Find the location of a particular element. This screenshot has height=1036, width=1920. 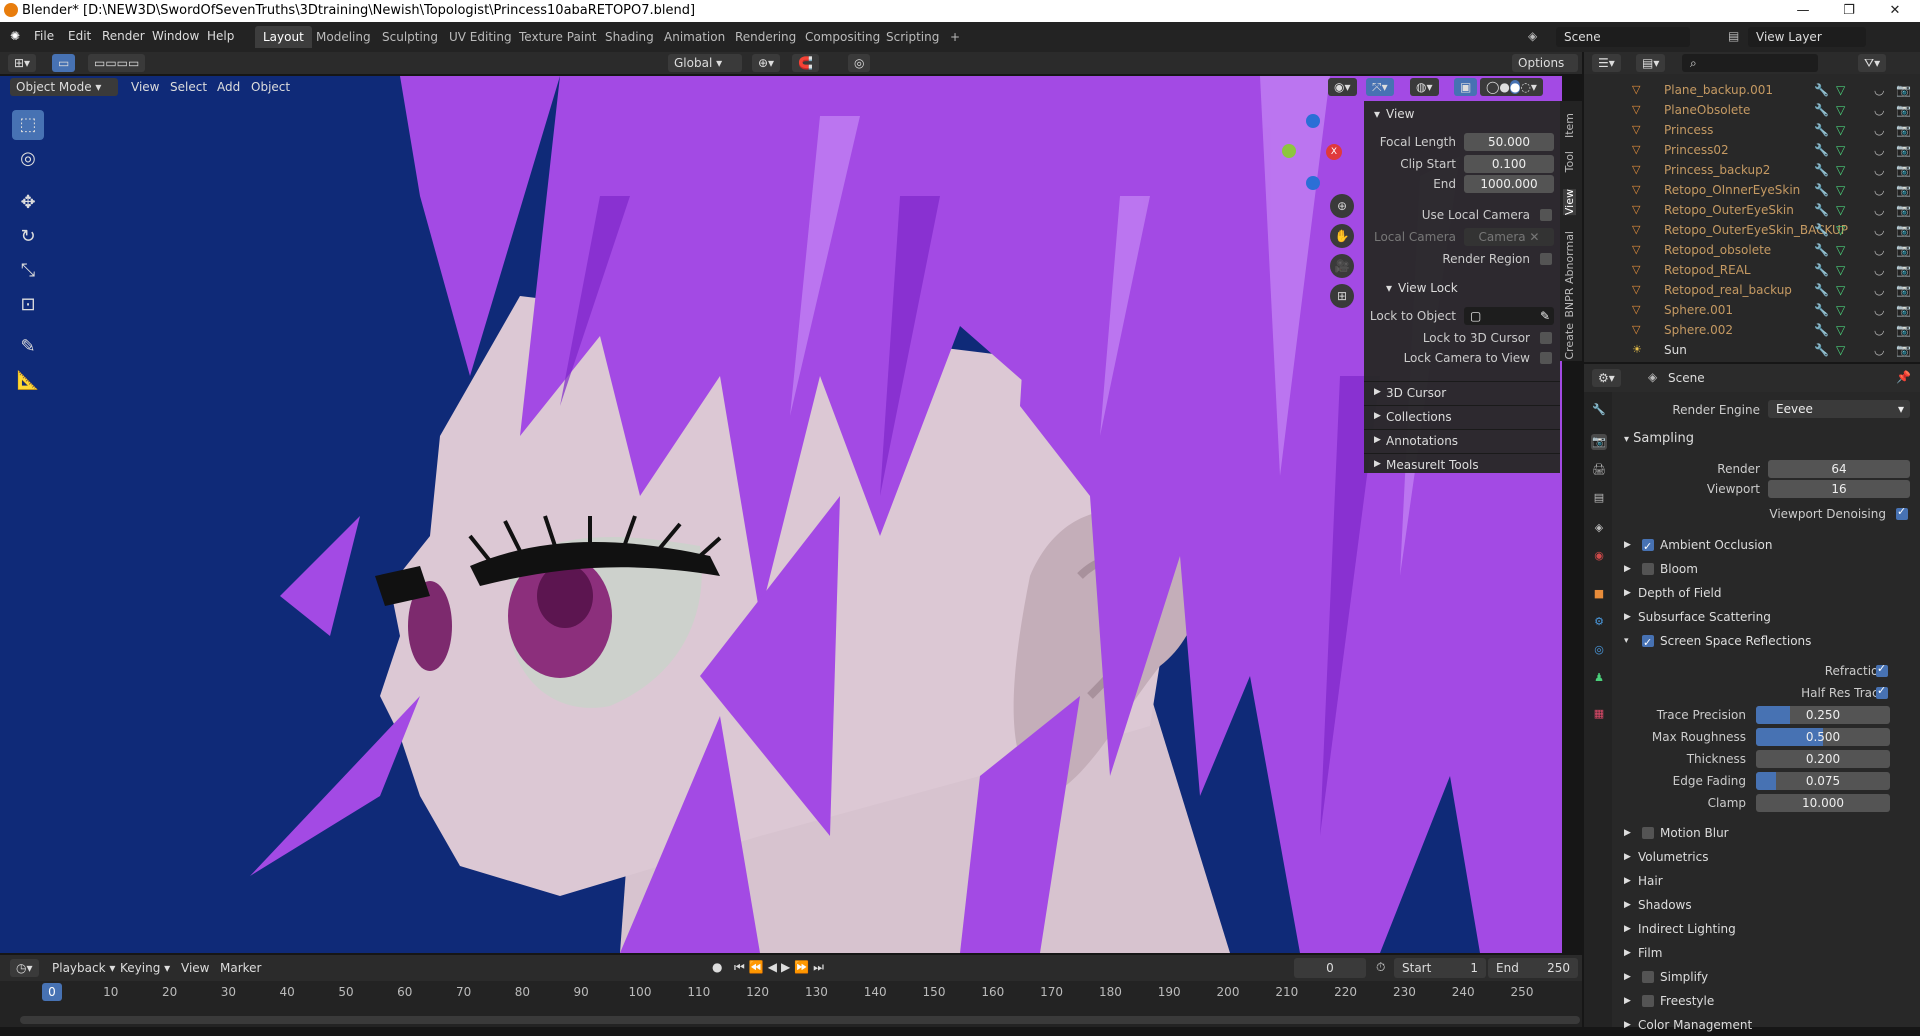

clip-end-field: 1000.000 is located at coordinates (1509, 184).